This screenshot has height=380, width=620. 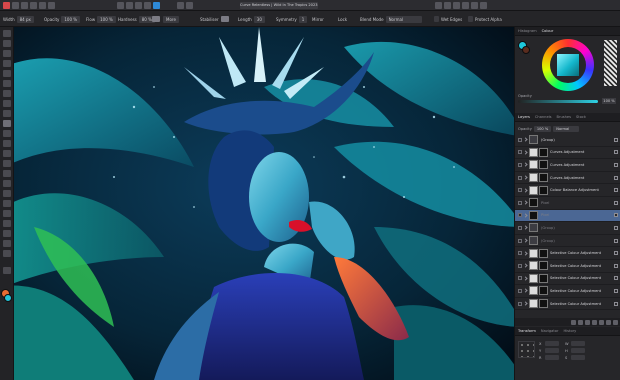 I want to click on app-logo-icon, so click(x=6, y=5).